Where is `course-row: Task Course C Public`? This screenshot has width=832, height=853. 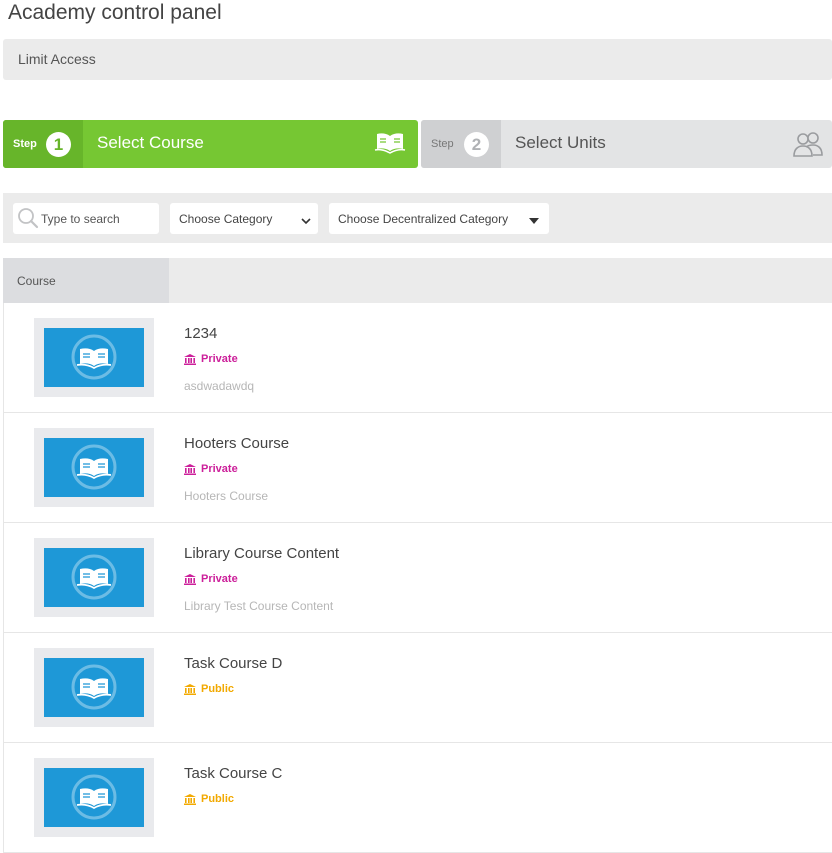
course-row: Task Course C Public is located at coordinates (417, 798).